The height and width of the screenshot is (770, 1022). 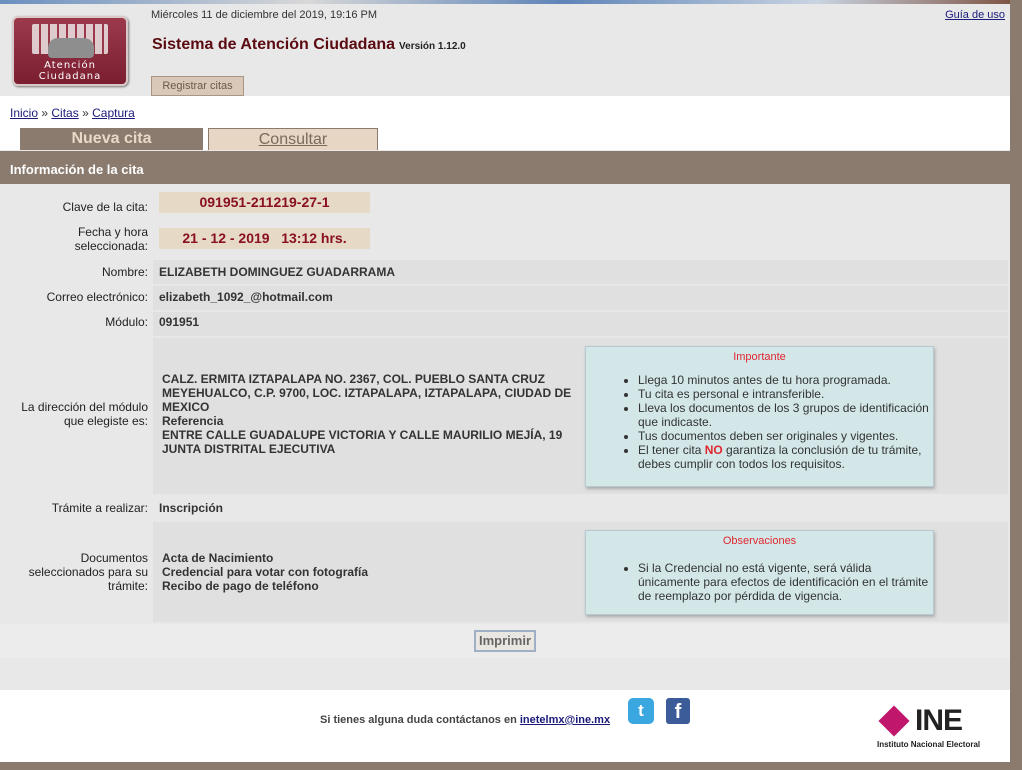 What do you see at coordinates (264, 202) in the screenshot?
I see `clave-value: 091951-211219-27-1` at bounding box center [264, 202].